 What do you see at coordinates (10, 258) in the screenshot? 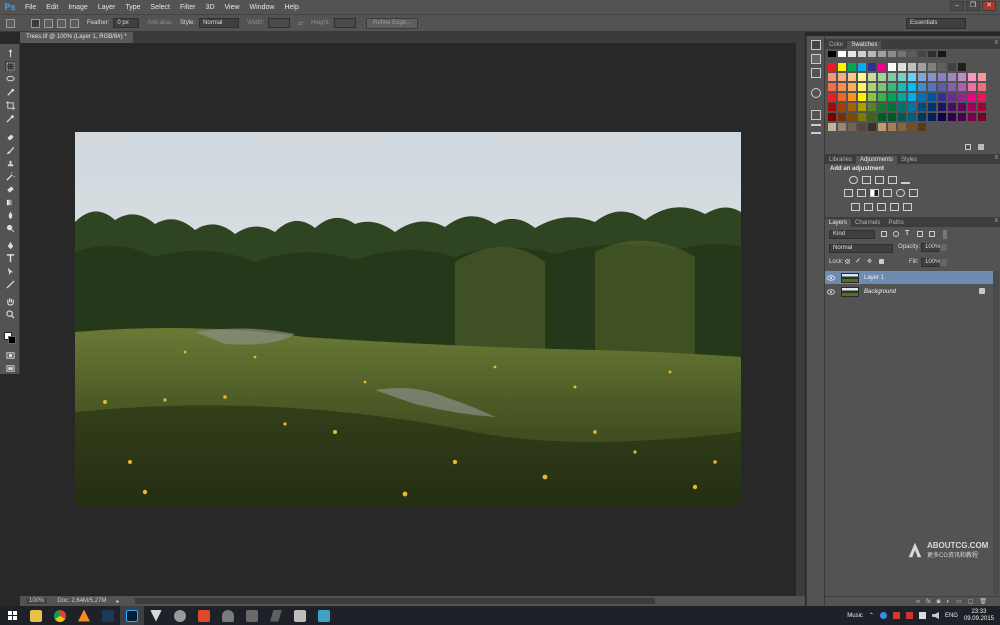
I see `type-tool-icon` at bounding box center [10, 258].